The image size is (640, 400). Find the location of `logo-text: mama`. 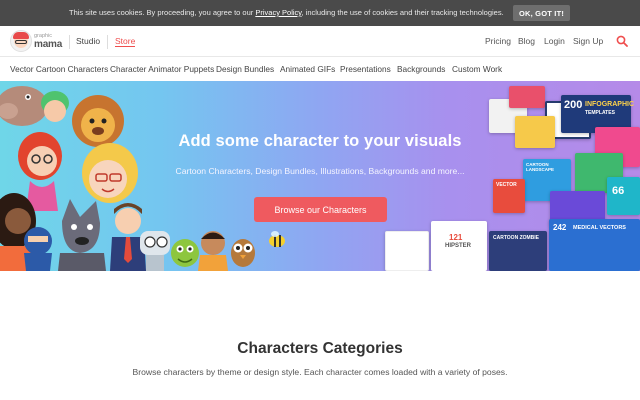

logo-text: mama is located at coordinates (48, 44).